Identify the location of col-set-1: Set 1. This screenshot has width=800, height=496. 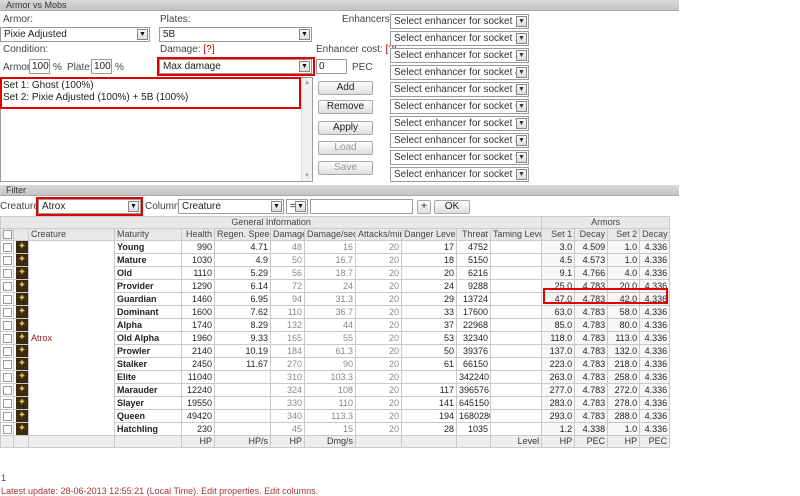
(558, 234).